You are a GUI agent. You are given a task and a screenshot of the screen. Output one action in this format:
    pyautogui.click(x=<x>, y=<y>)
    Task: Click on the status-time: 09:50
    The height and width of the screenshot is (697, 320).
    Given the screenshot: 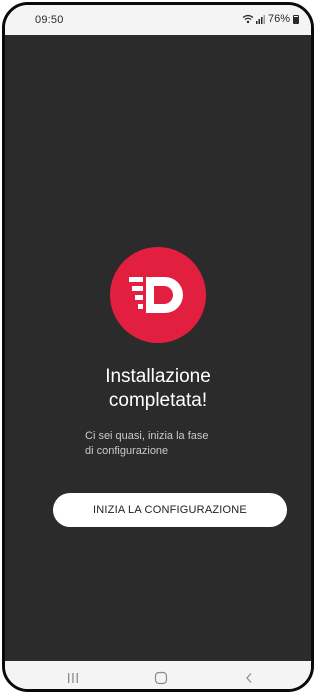 What is the action you would take?
    pyautogui.click(x=49, y=20)
    